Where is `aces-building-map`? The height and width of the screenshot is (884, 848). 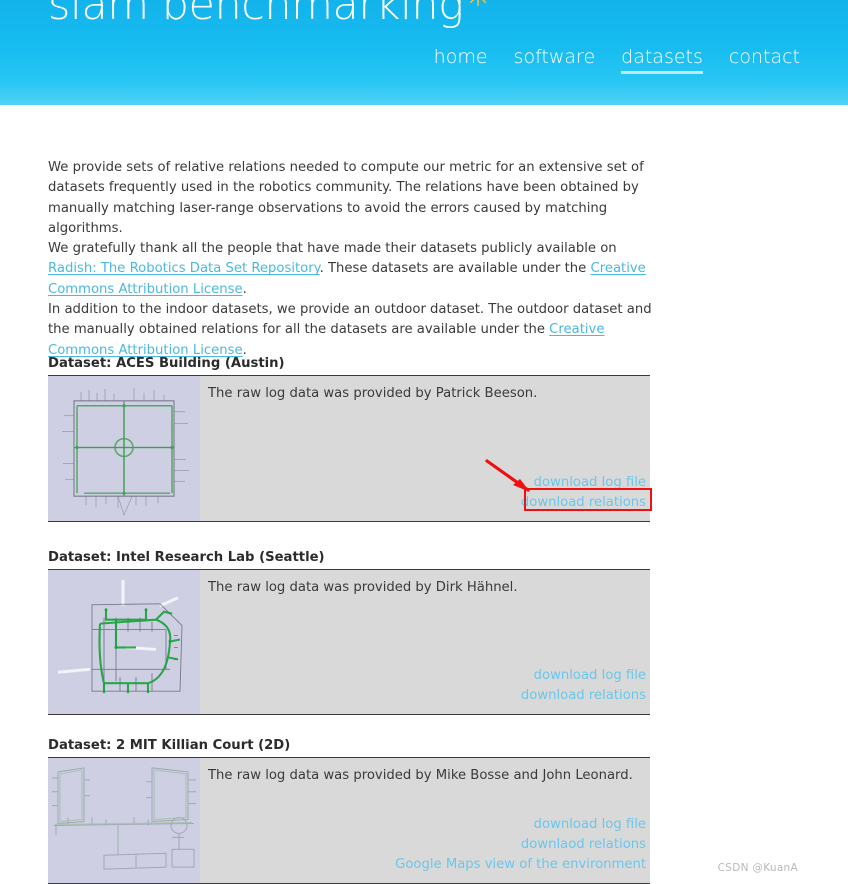
aces-building-map is located at coordinates (124, 448).